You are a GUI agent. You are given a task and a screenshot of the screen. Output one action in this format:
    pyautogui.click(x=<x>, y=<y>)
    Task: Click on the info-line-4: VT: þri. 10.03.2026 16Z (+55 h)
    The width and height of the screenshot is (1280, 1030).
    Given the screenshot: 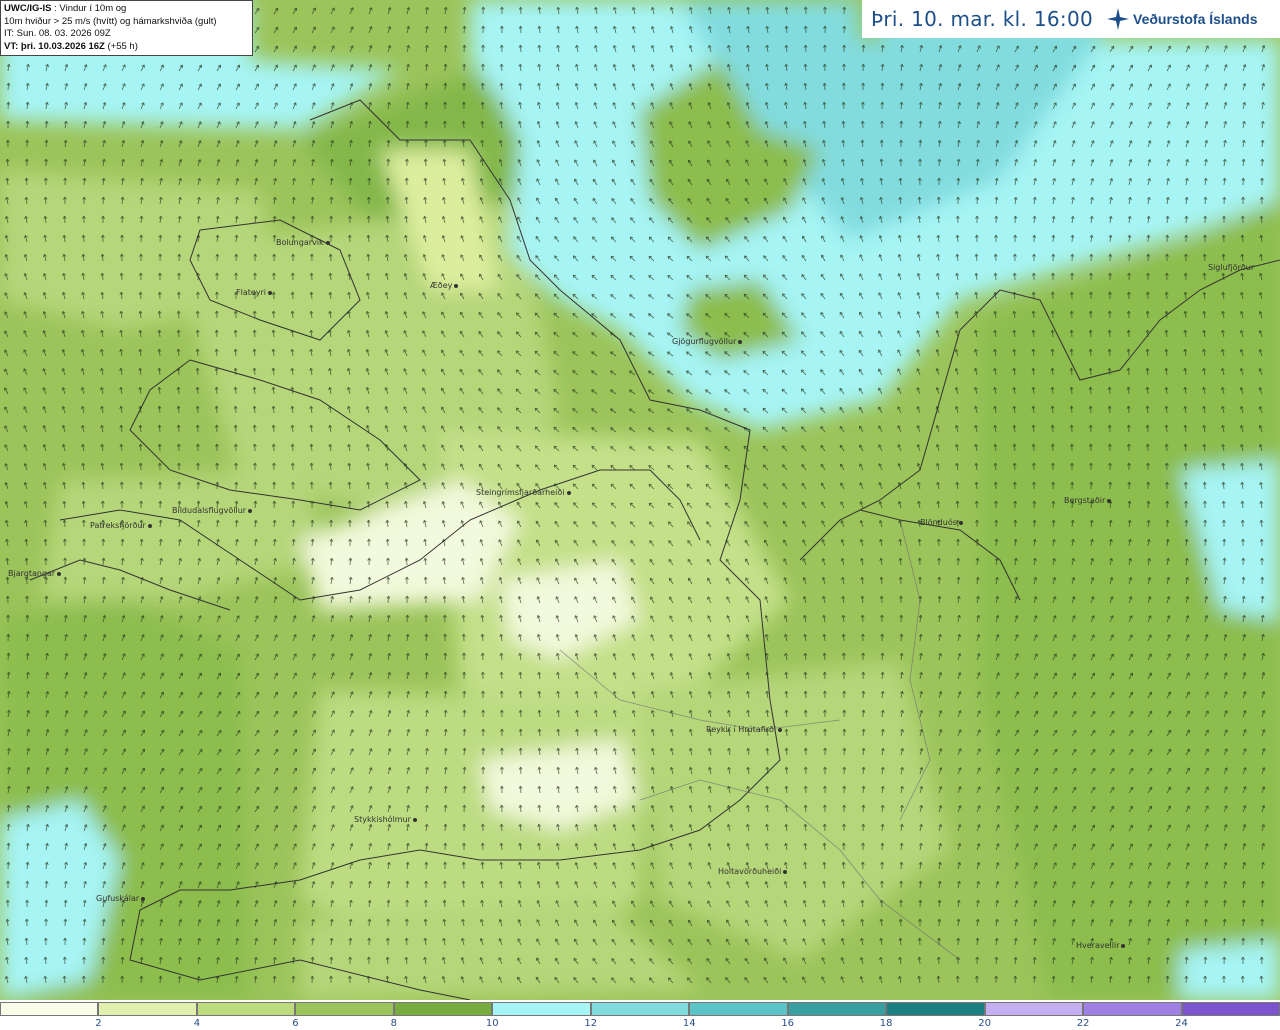 What is the action you would take?
    pyautogui.click(x=126, y=47)
    